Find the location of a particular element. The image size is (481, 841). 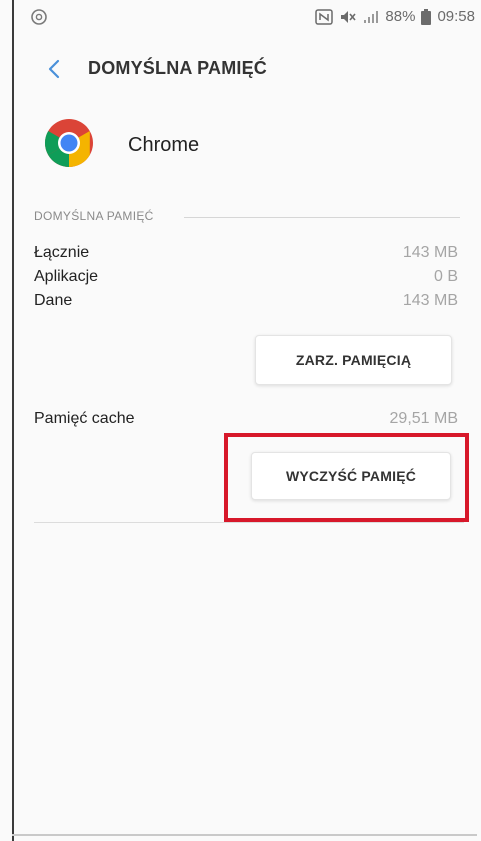

page-title: DOMYŚLNA PAMIĘĆ is located at coordinates (178, 68).